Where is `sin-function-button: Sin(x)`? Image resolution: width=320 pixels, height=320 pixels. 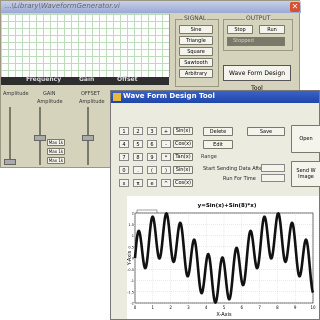 sin-function-button: Sin(x) is located at coordinates (183, 131).